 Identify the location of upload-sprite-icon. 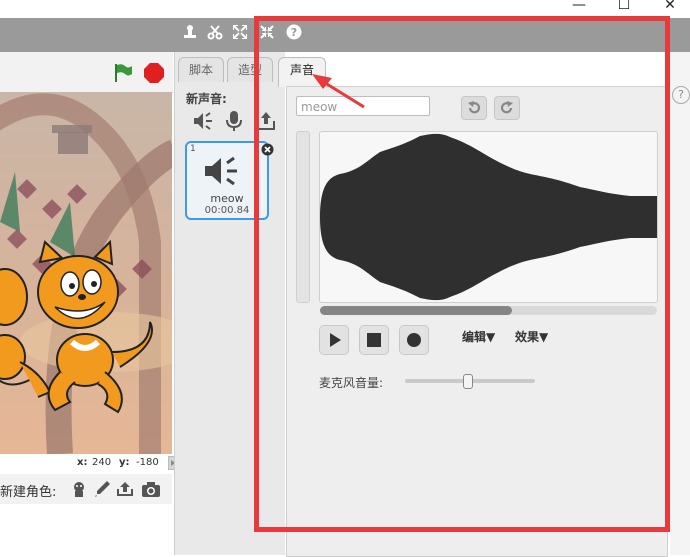
(125, 490).